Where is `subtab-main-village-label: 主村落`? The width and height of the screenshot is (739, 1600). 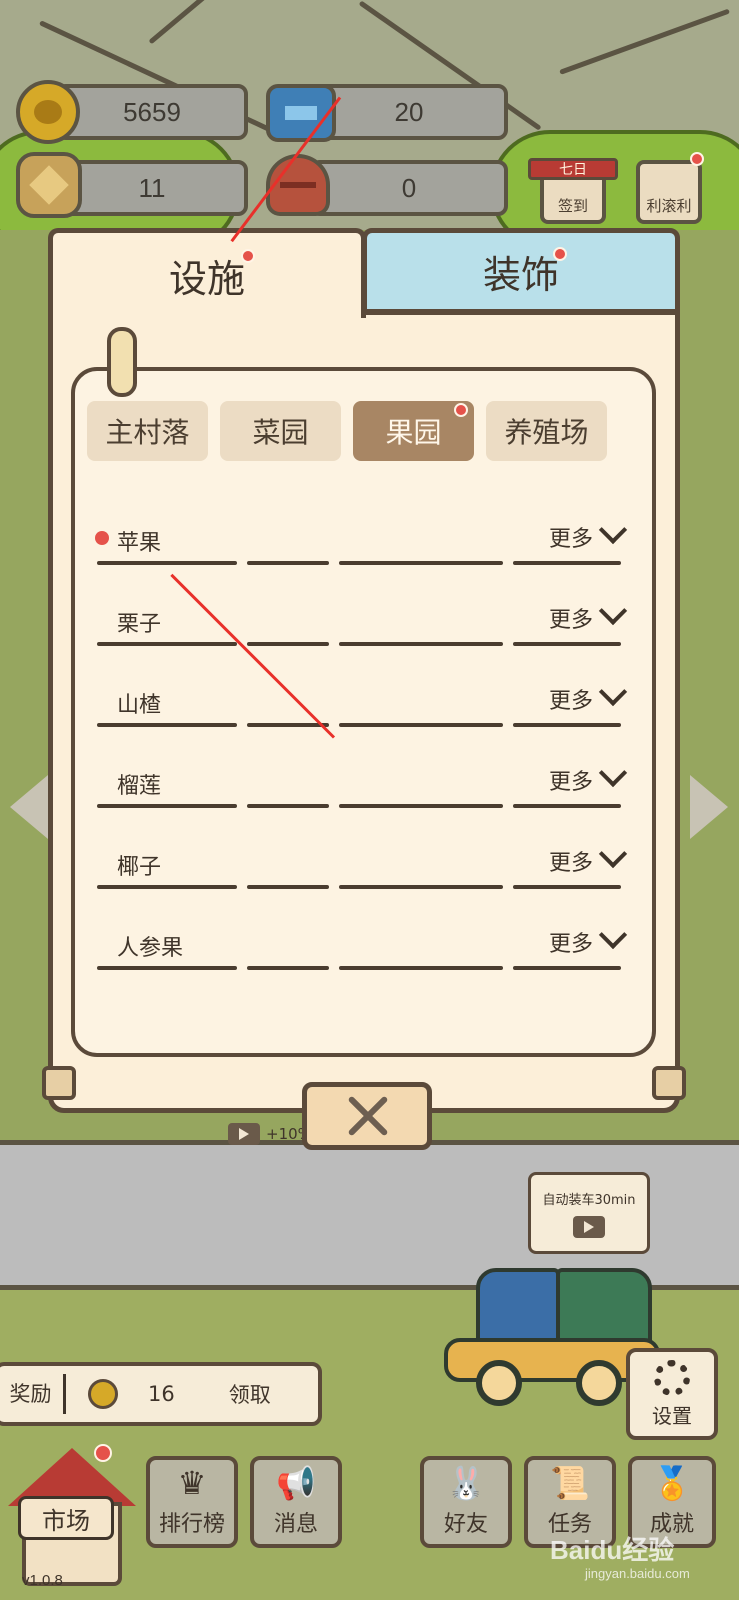 subtab-main-village-label: 主村落 is located at coordinates (147, 432).